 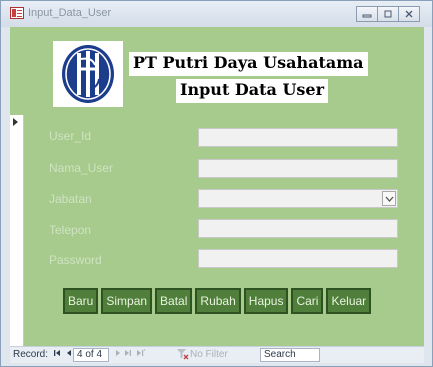 I want to click on record-navigation-bar: Record: 4 of 4 * No Filter Search, so click(x=217, y=354).